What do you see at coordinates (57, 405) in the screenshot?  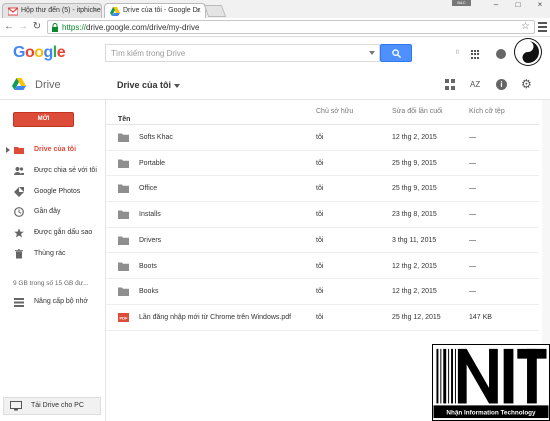 I see `download-label: Tải Drive cho PC` at bounding box center [57, 405].